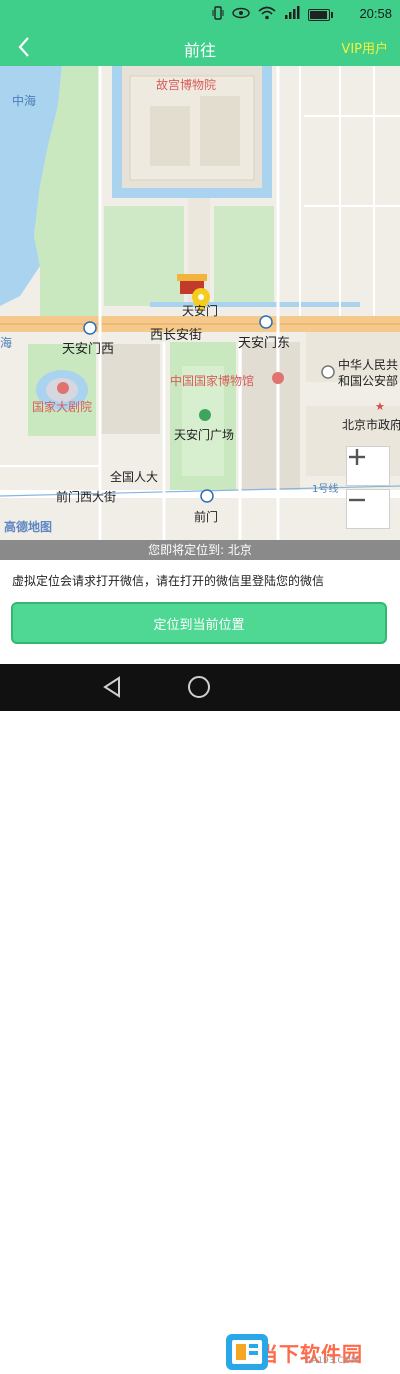 The width and height of the screenshot is (400, 1374). Describe the element at coordinates (204, 435) in the screenshot. I see `map-label-square: 天安门广场` at that location.